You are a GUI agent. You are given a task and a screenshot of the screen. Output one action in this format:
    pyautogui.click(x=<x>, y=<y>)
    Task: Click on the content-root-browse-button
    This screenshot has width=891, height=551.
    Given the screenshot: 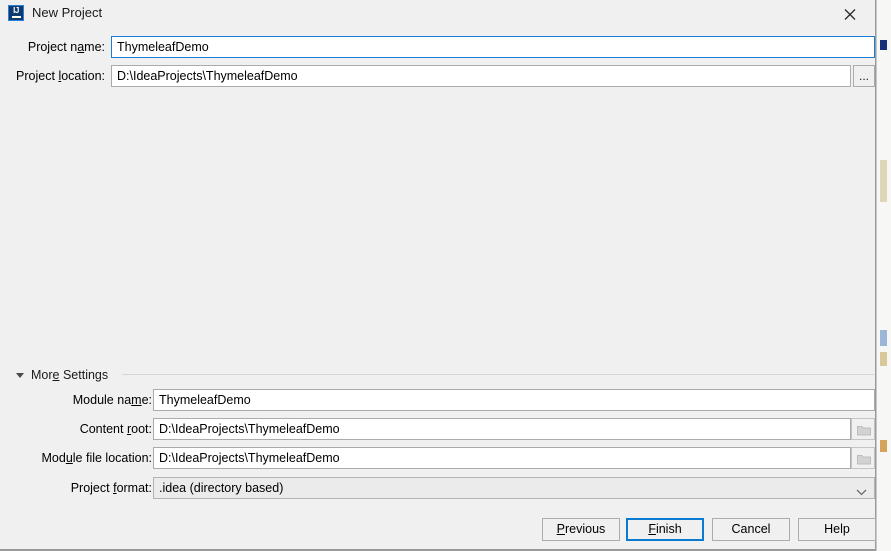 What is the action you would take?
    pyautogui.click(x=863, y=429)
    